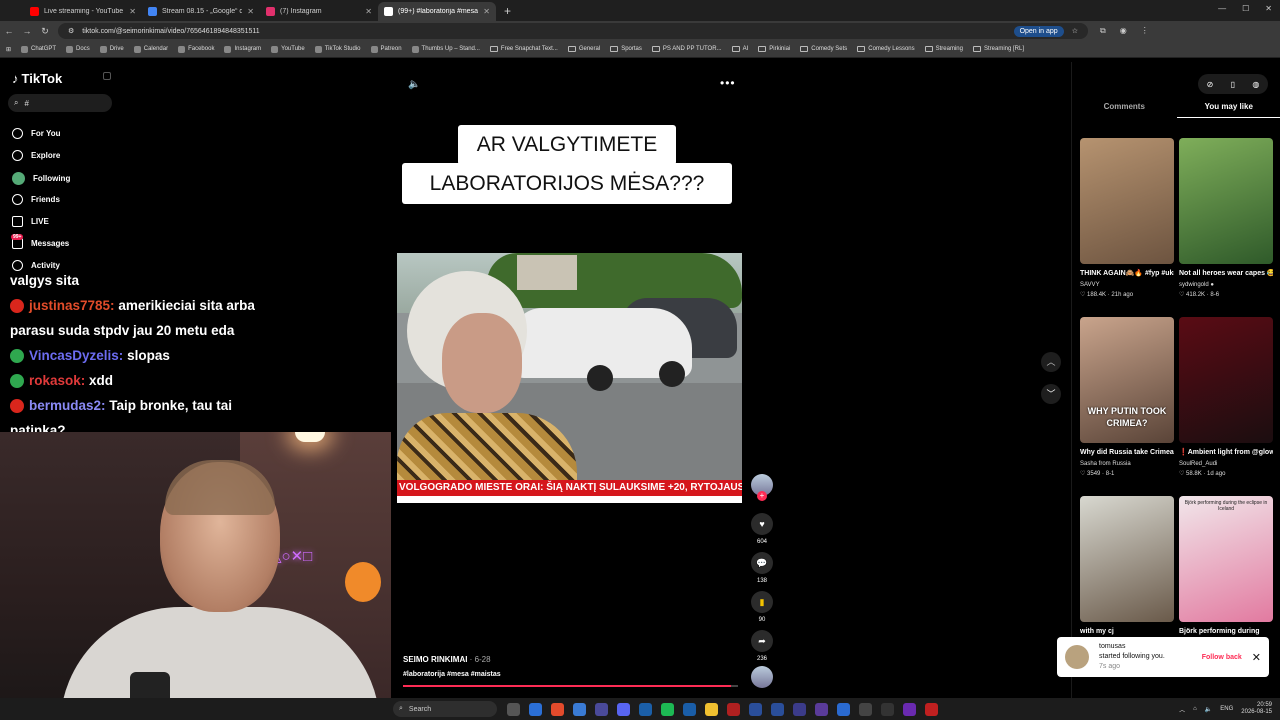 The width and height of the screenshot is (1280, 720). Describe the element at coordinates (943, 49) in the screenshot. I see `bookmark-item: Streaming` at that location.